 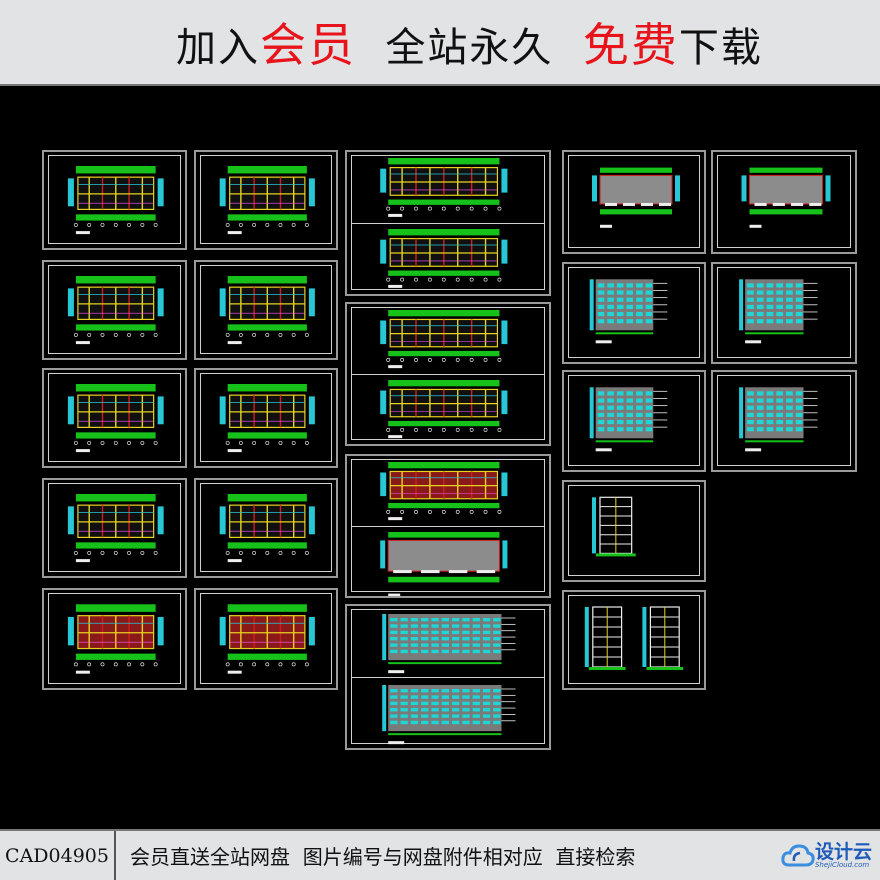 What do you see at coordinates (720, 48) in the screenshot?
I see `banner-seg-download: 下载` at bounding box center [720, 48].